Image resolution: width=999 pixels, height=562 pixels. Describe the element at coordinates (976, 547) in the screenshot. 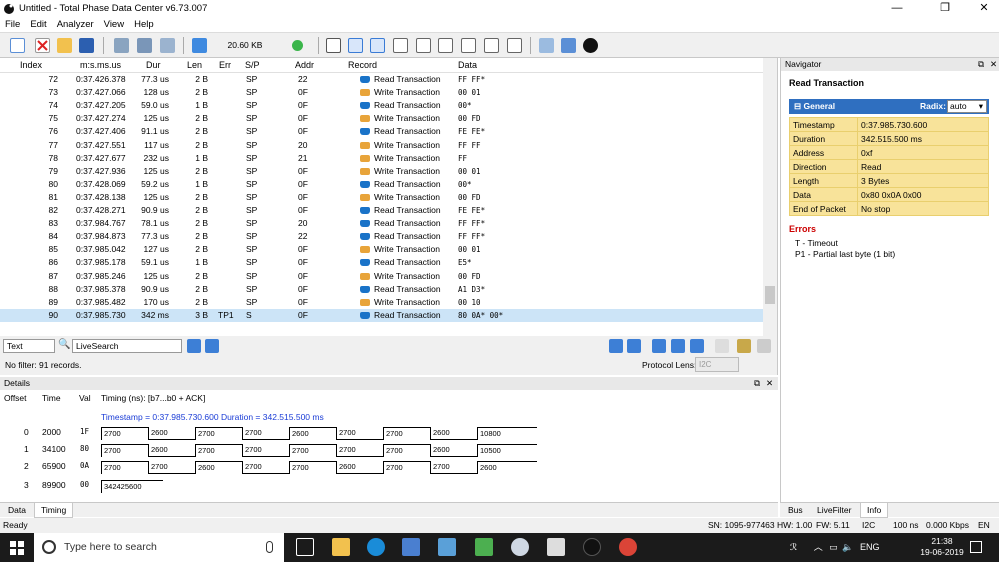

I see `notification-icon` at that location.